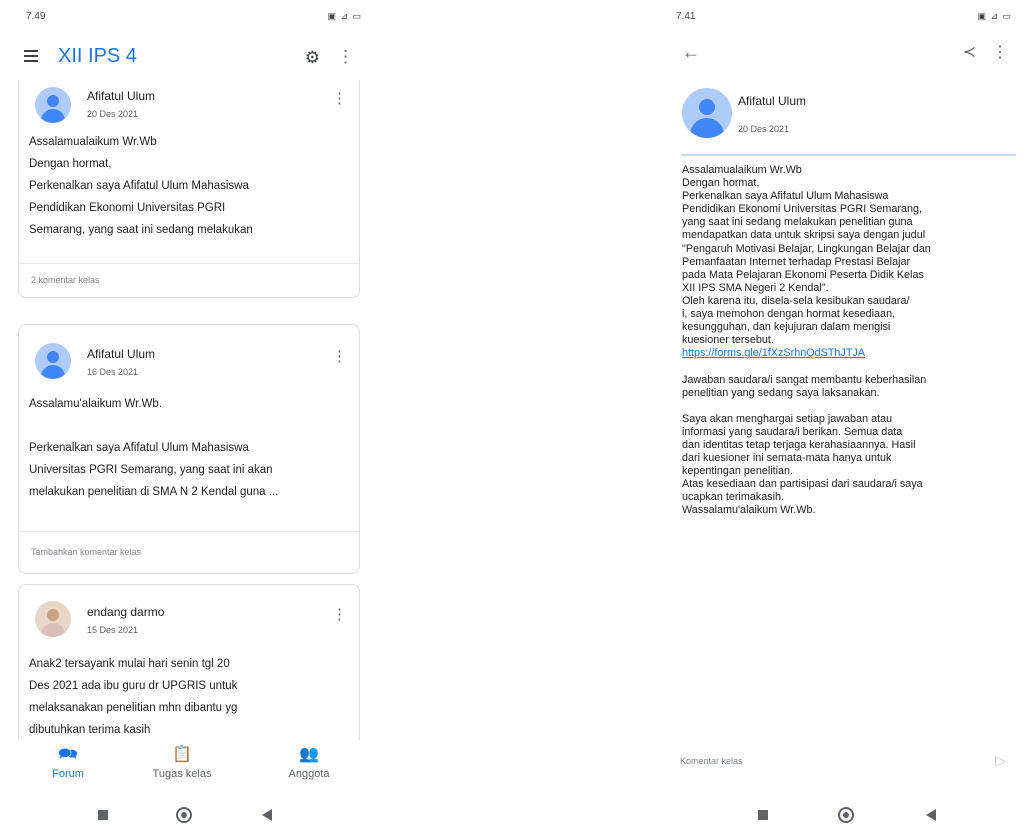 The image size is (1023, 829). Describe the element at coordinates (691, 52) in the screenshot. I see `back-arrow-icon: ←` at that location.